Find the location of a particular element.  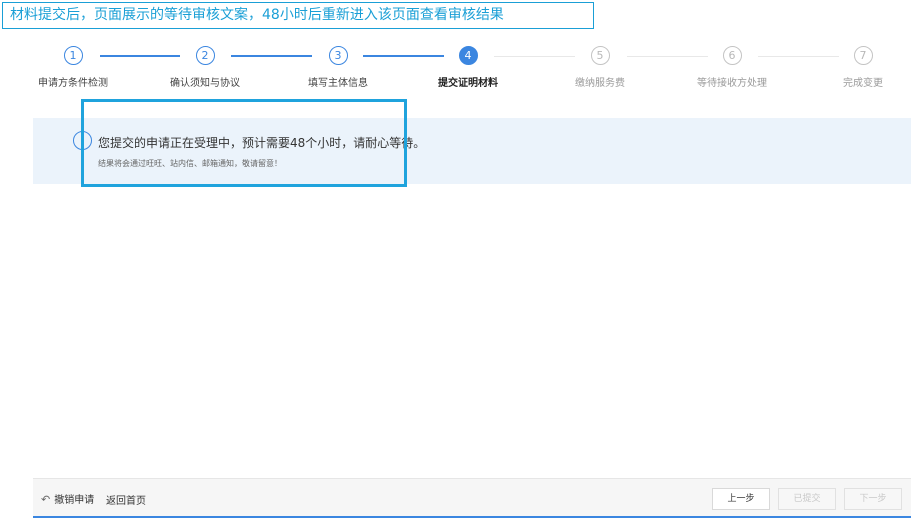

step-4-label: 提交证明材料 is located at coordinates (468, 83).